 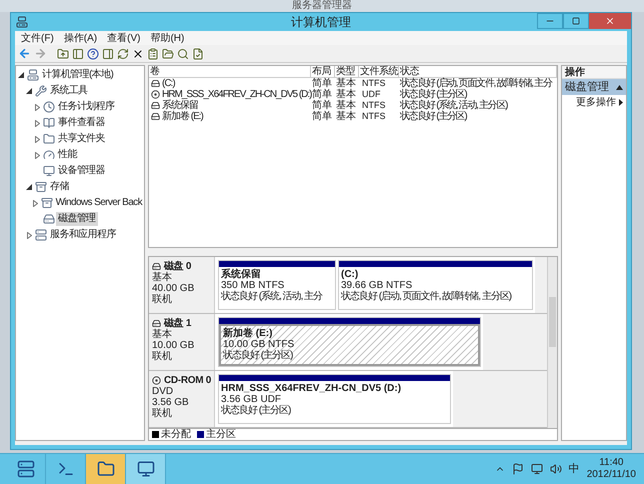 What do you see at coordinates (347, 71) in the screenshot?
I see `column-header: 类型` at bounding box center [347, 71].